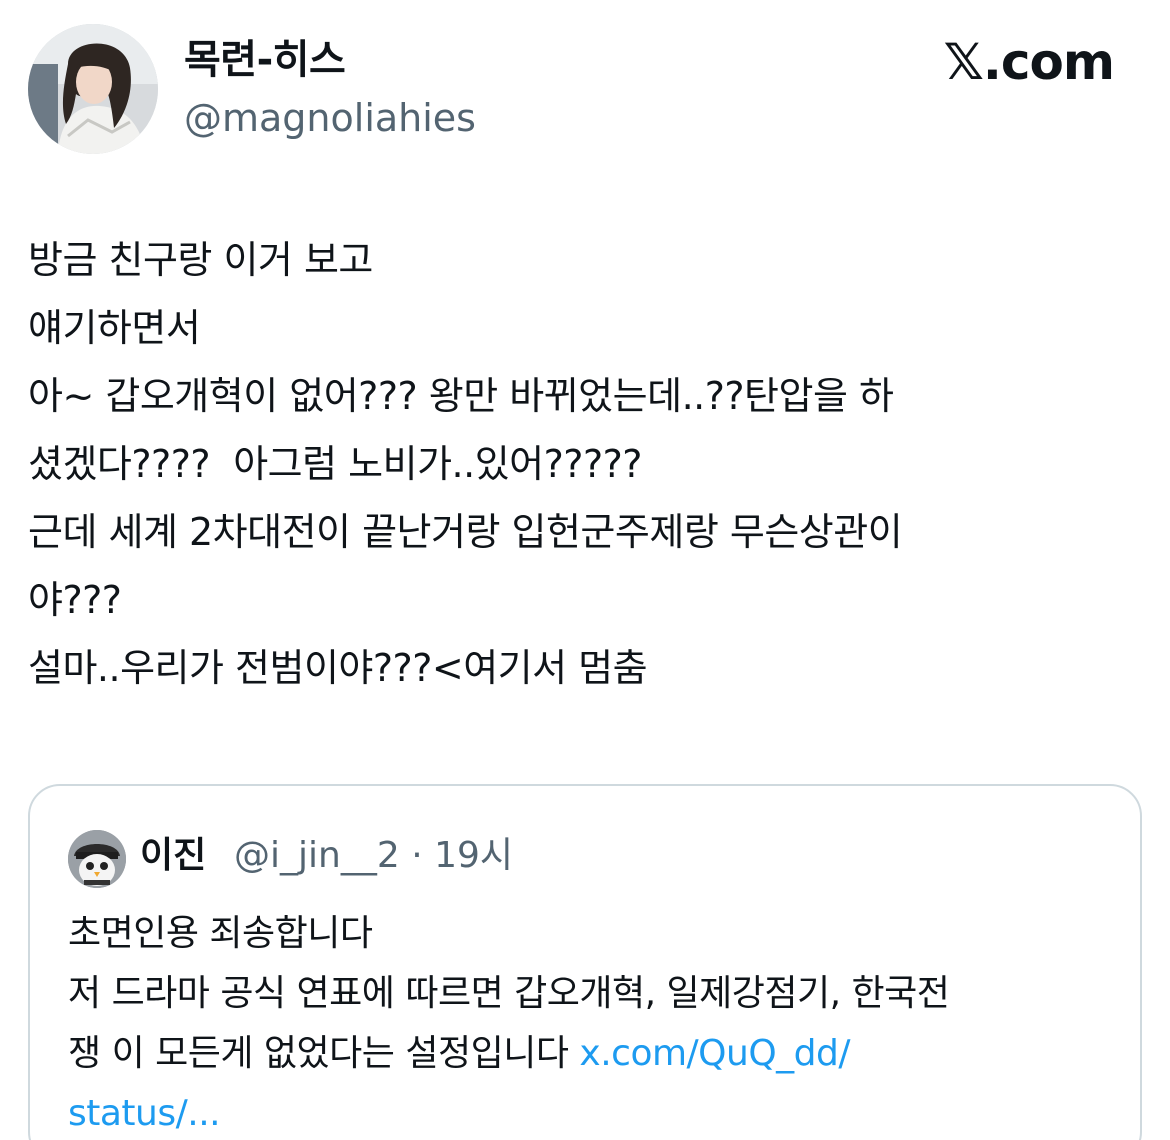 The image size is (1170, 1140). Describe the element at coordinates (509, 993) in the screenshot. I see `quoted-tweet-line: 저 드라마 공식 연표에 따르면 갑오개혁, 일제강점기, 한국전` at that location.